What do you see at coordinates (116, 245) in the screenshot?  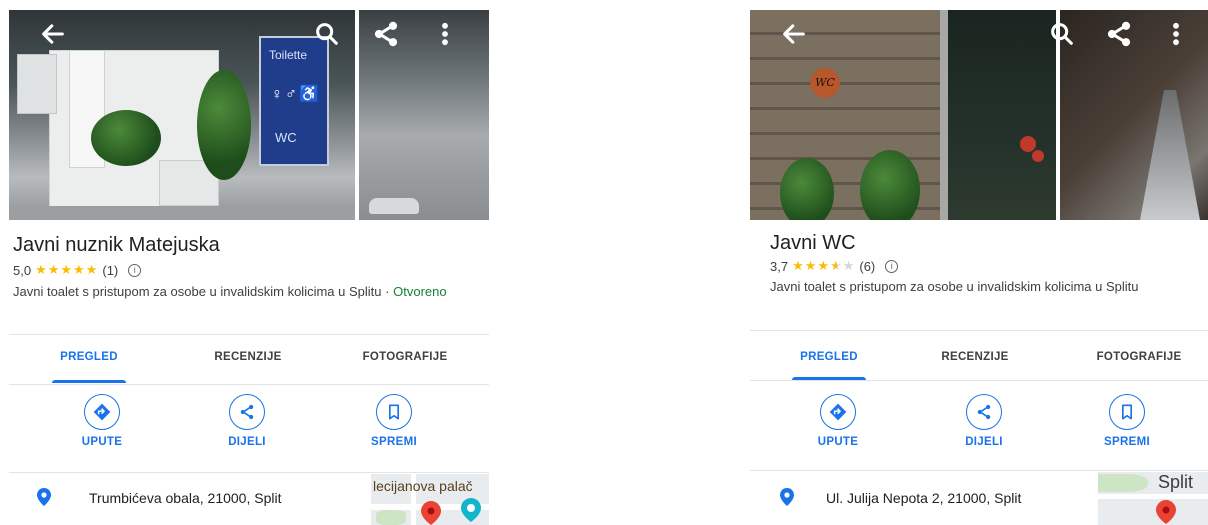 I see `place-title: Javni nuznik Matejuska` at bounding box center [116, 245].